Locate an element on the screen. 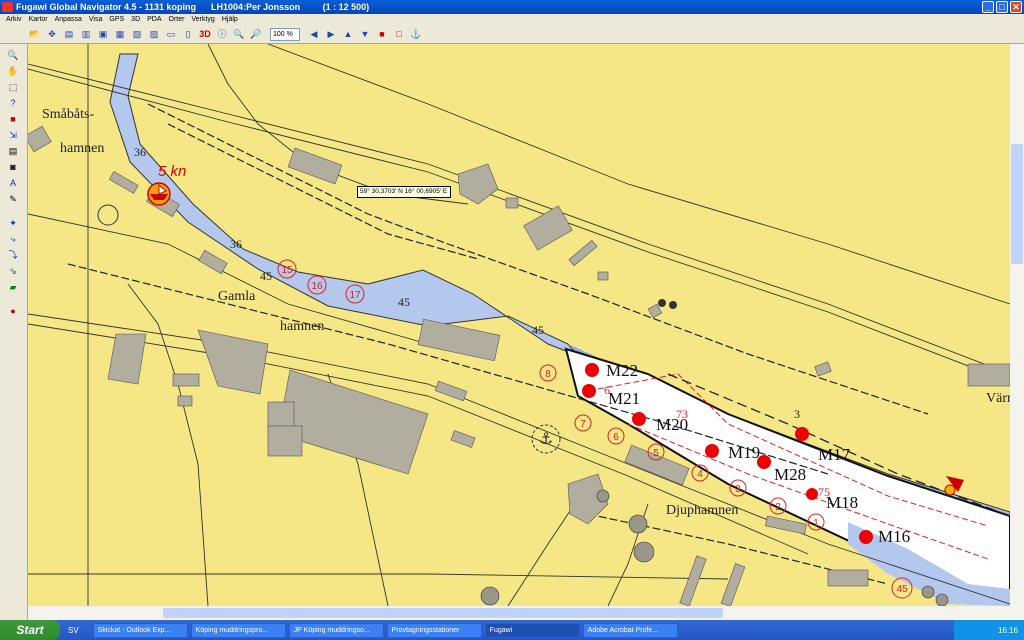 Image resolution: width=1024 pixels, height=640 pixels. zoom-select: 100 % is located at coordinates (285, 34).